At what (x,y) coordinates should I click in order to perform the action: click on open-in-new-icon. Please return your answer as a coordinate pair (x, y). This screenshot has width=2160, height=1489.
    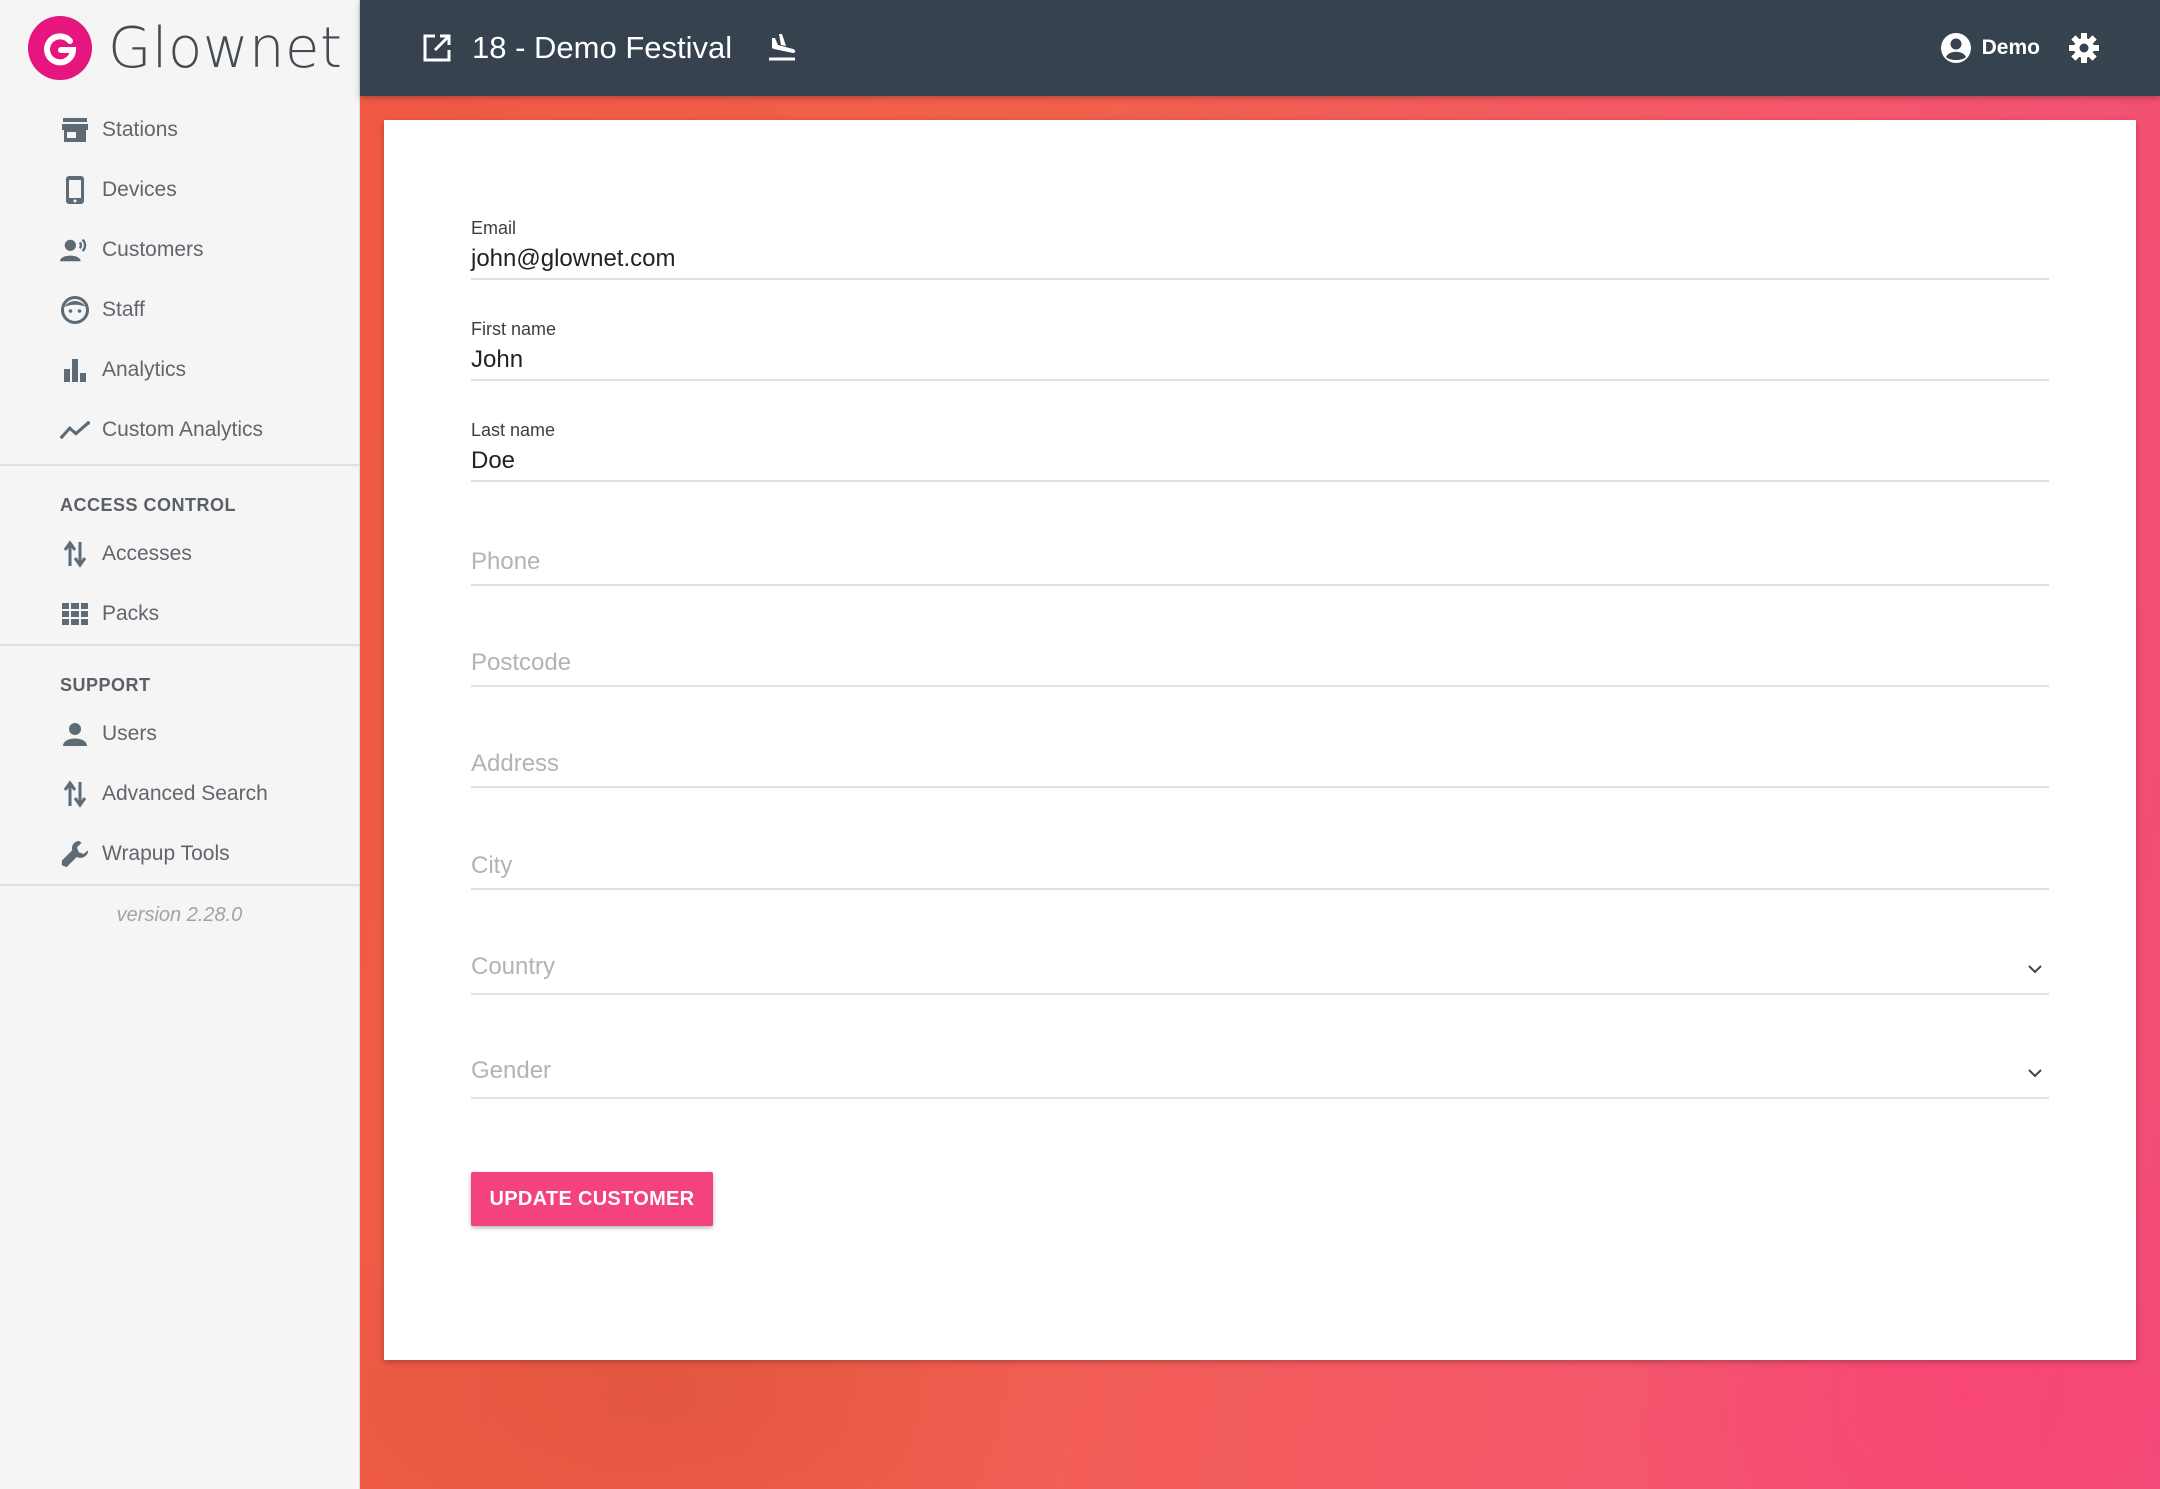
    Looking at the image, I should click on (437, 48).